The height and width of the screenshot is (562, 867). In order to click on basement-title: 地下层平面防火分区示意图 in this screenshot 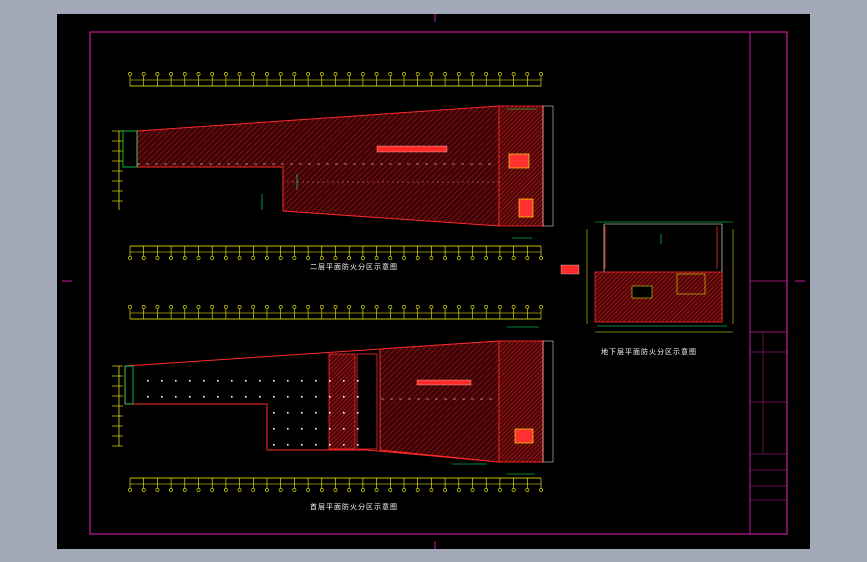, I will do `click(649, 352)`.